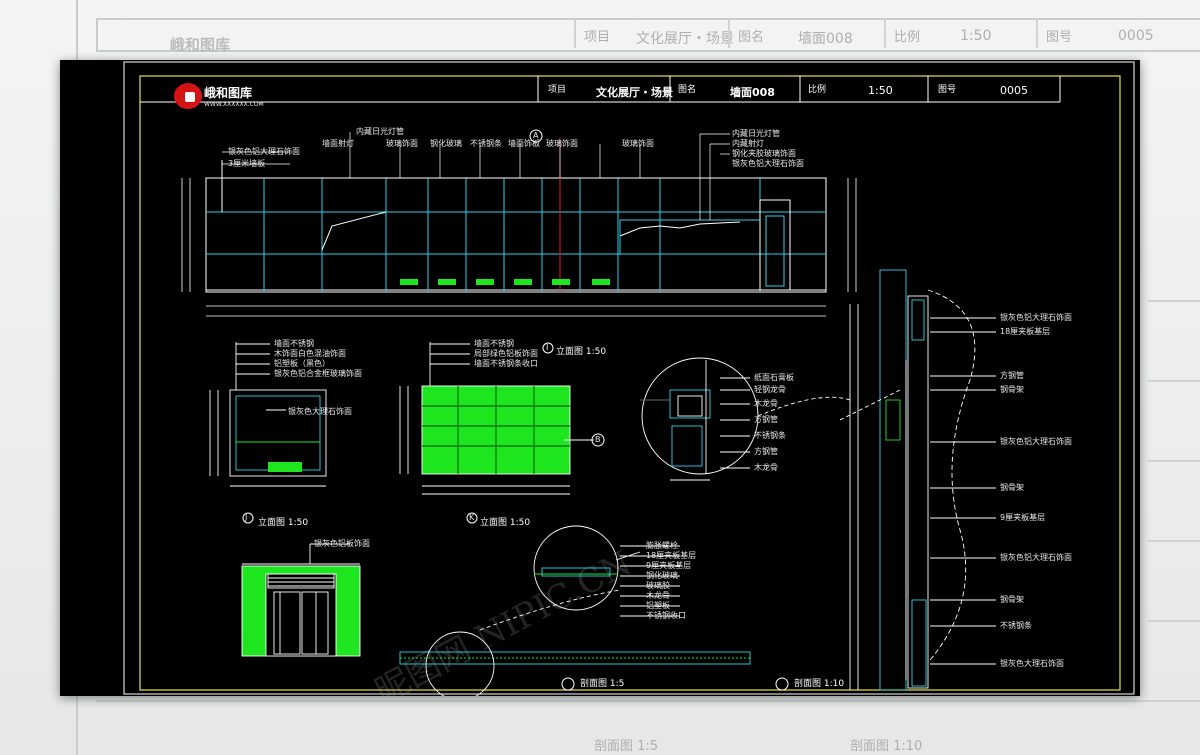 The width and height of the screenshot is (1200, 755). I want to click on b-note: 铝塑板, so click(658, 605).